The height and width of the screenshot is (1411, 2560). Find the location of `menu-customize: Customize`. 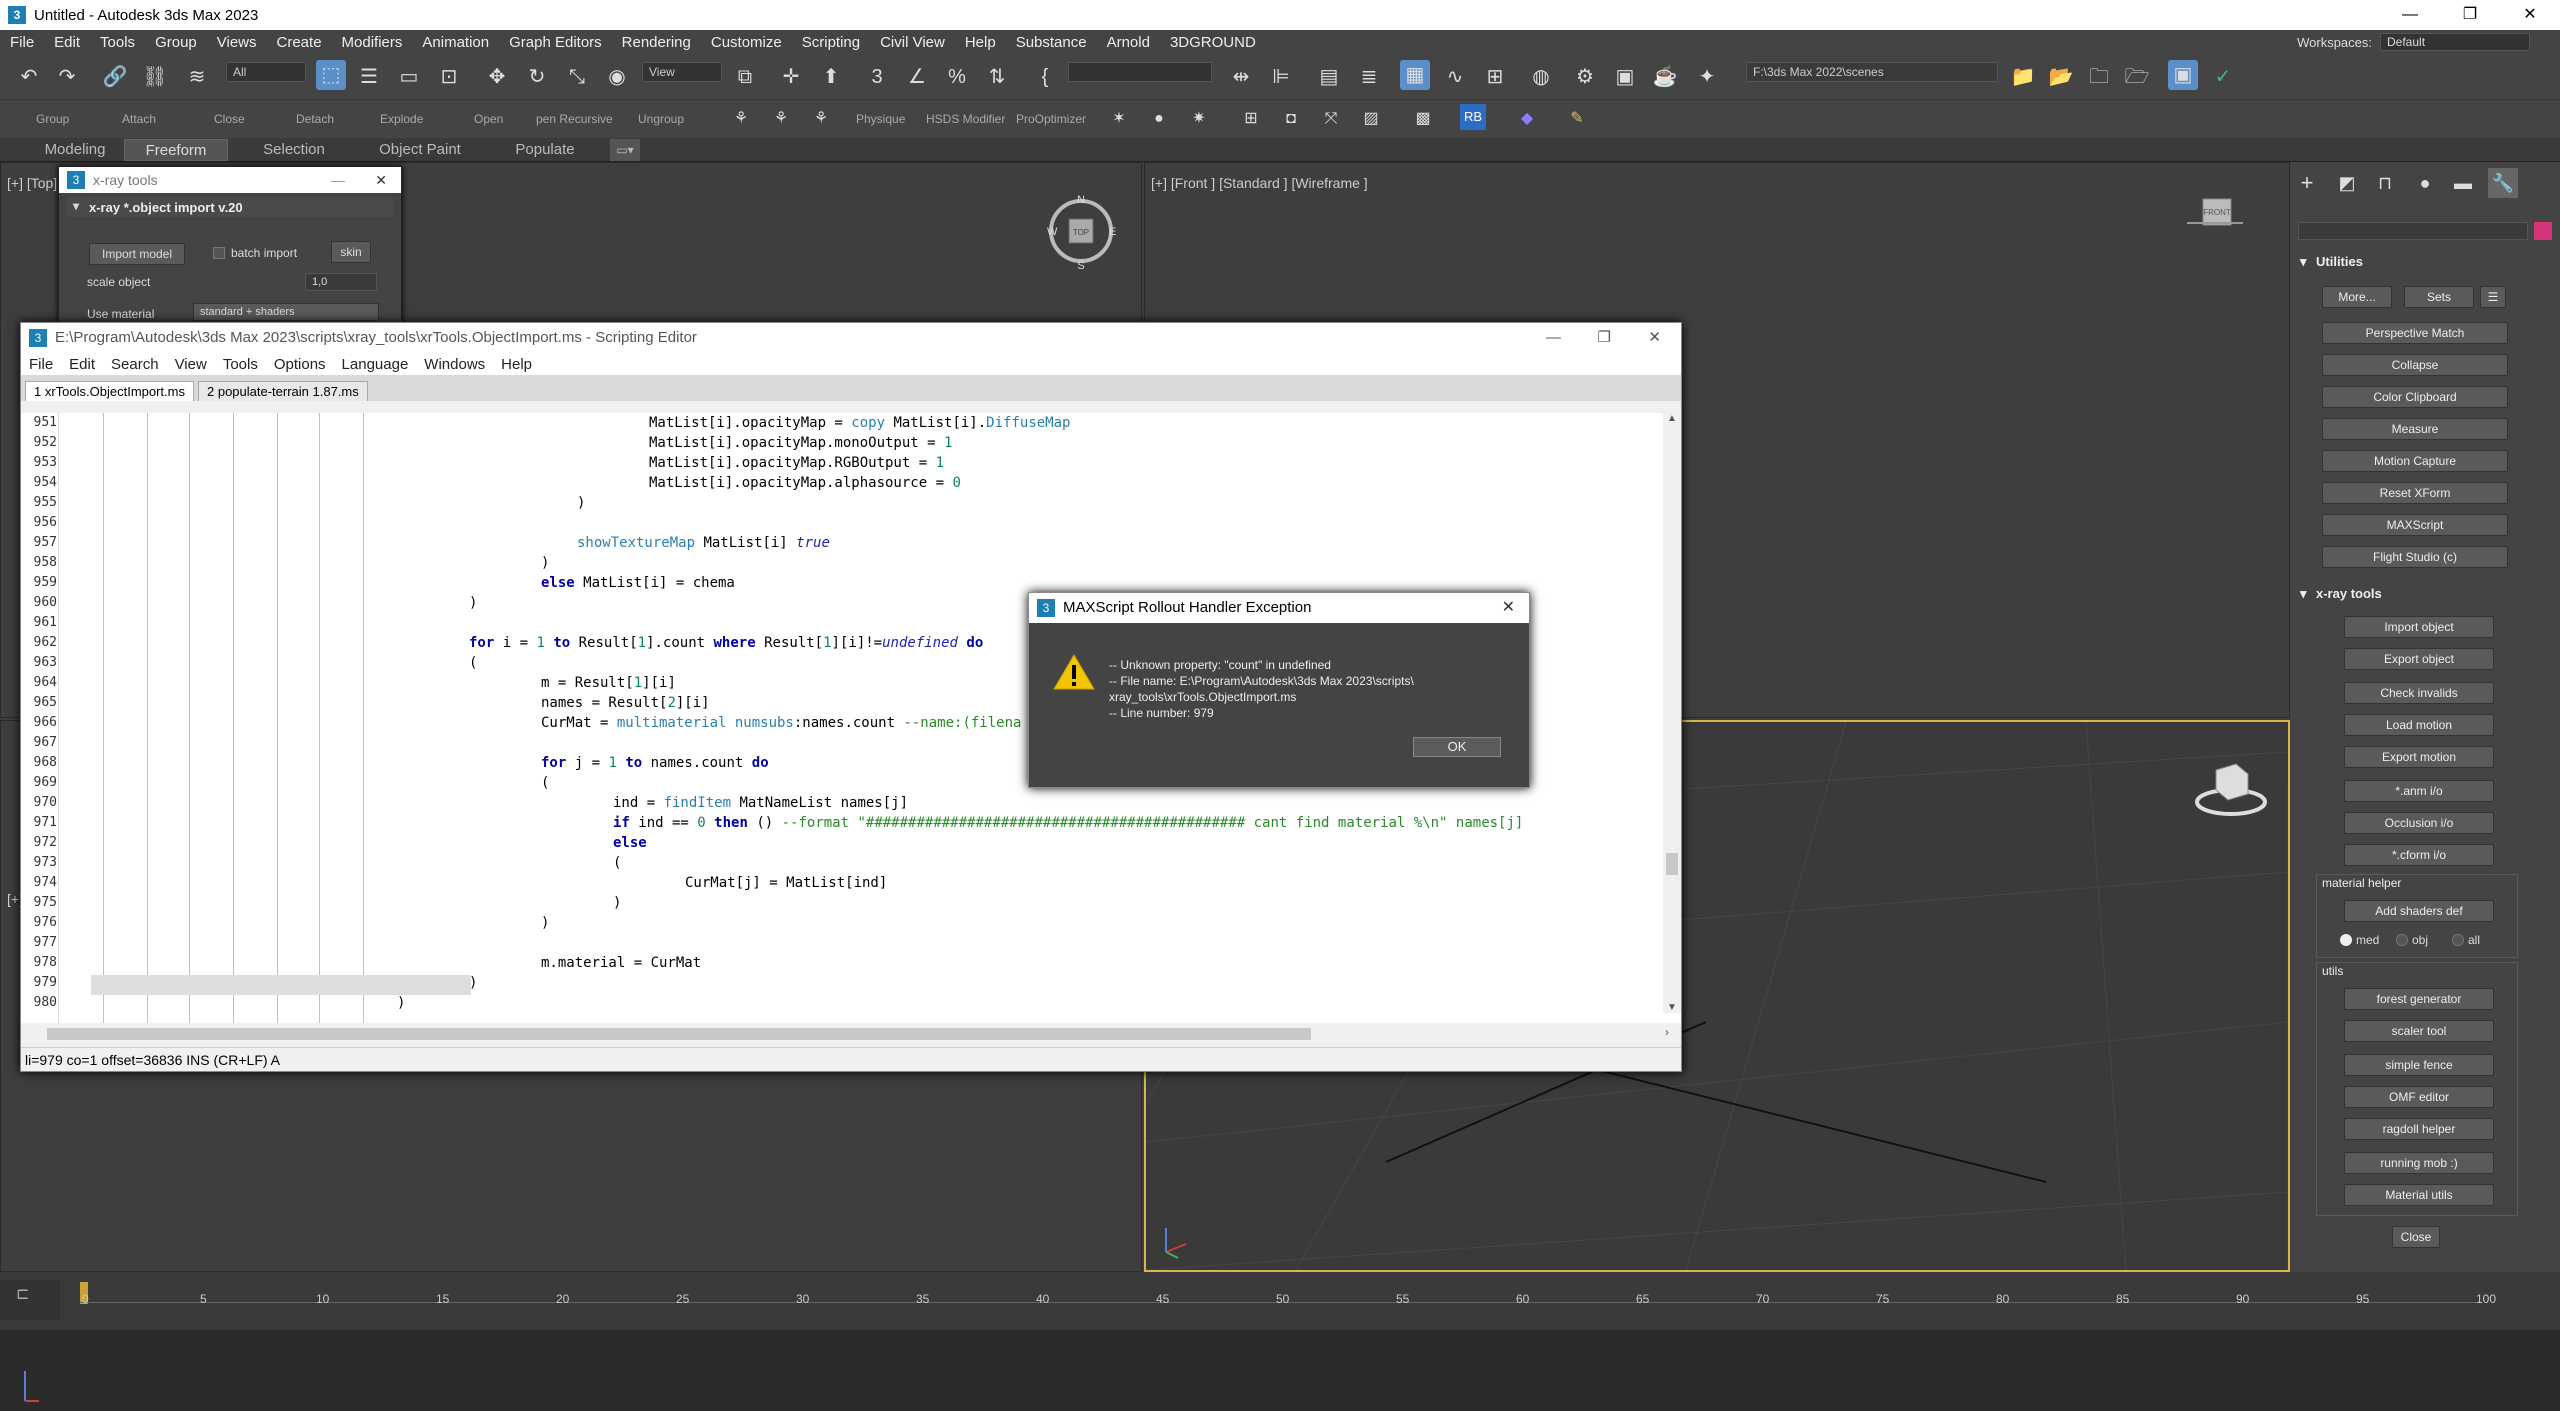

menu-customize: Customize is located at coordinates (746, 42).